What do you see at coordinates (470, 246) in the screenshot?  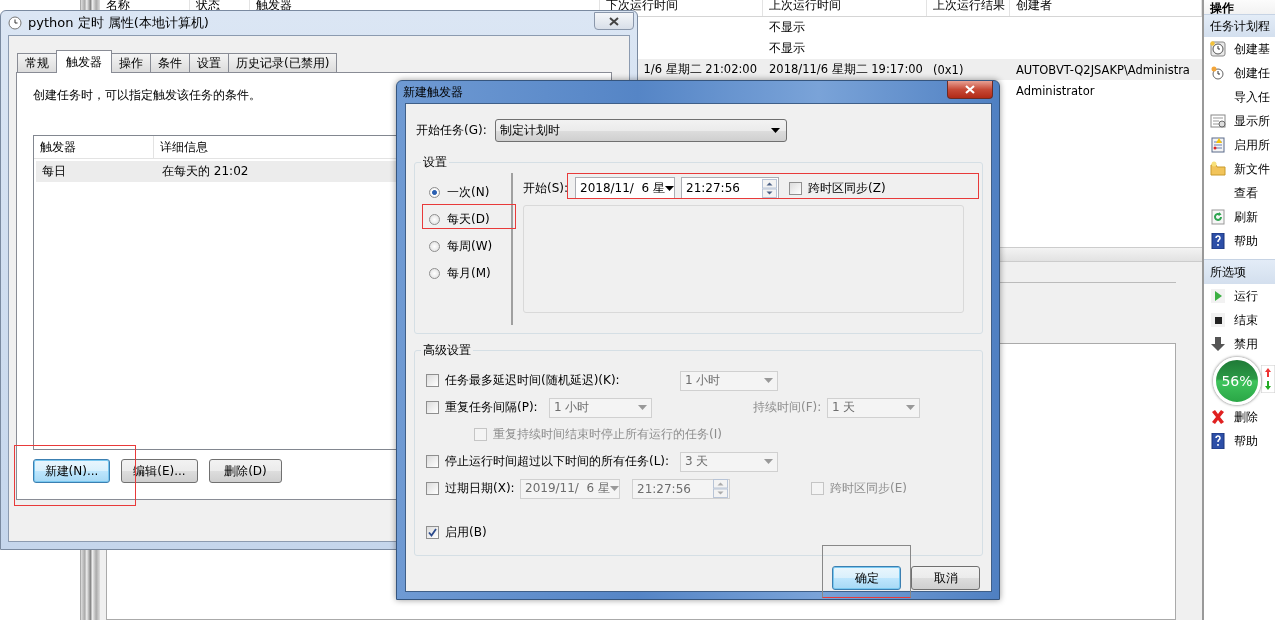 I see `radio-label: 每周(W)` at bounding box center [470, 246].